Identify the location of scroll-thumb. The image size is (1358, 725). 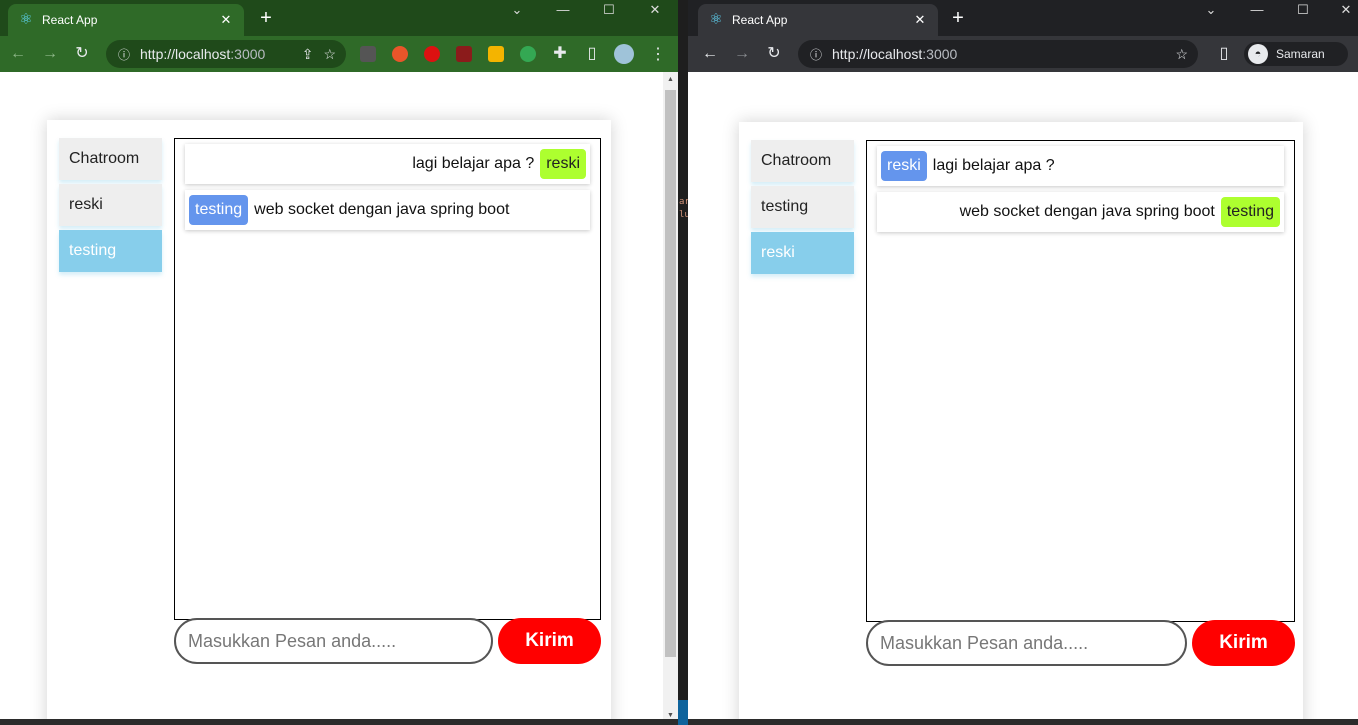
(670, 373).